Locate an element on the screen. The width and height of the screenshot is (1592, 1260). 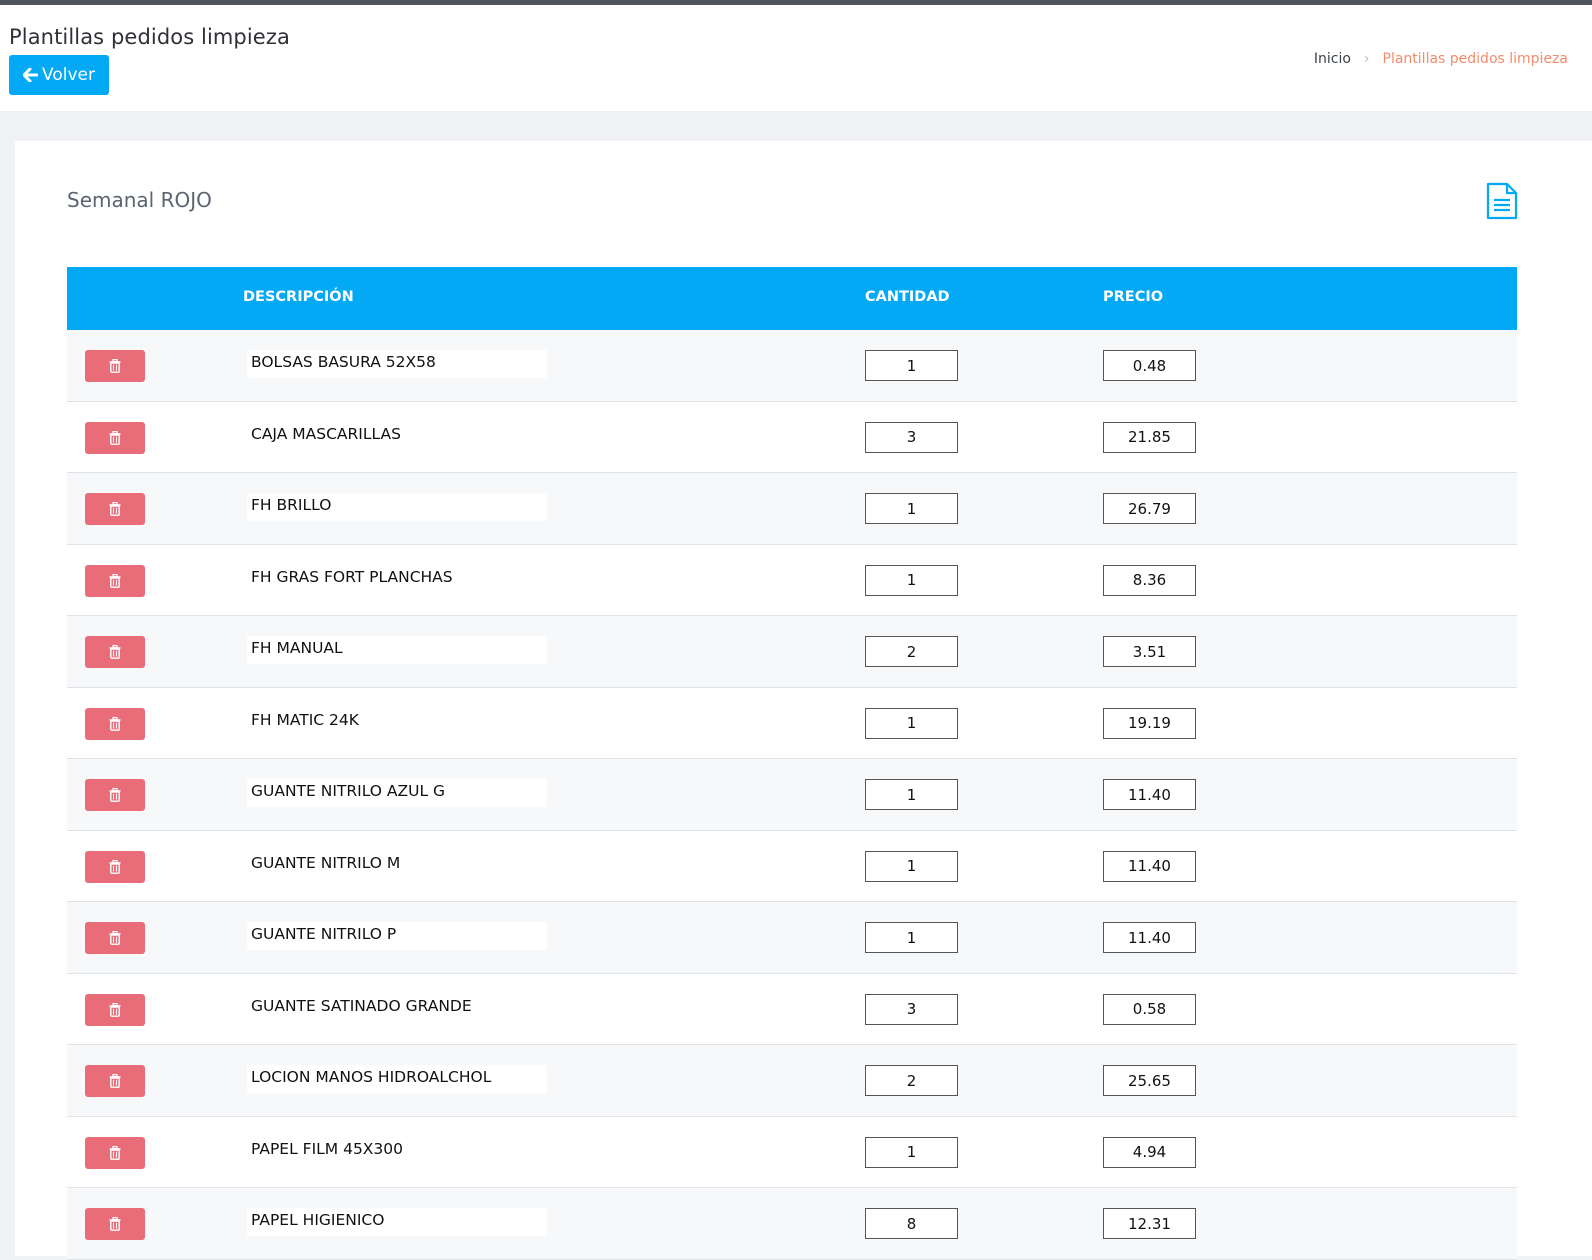
table-row: BOLSAS BASURA 52X58 is located at coordinates (792, 366).